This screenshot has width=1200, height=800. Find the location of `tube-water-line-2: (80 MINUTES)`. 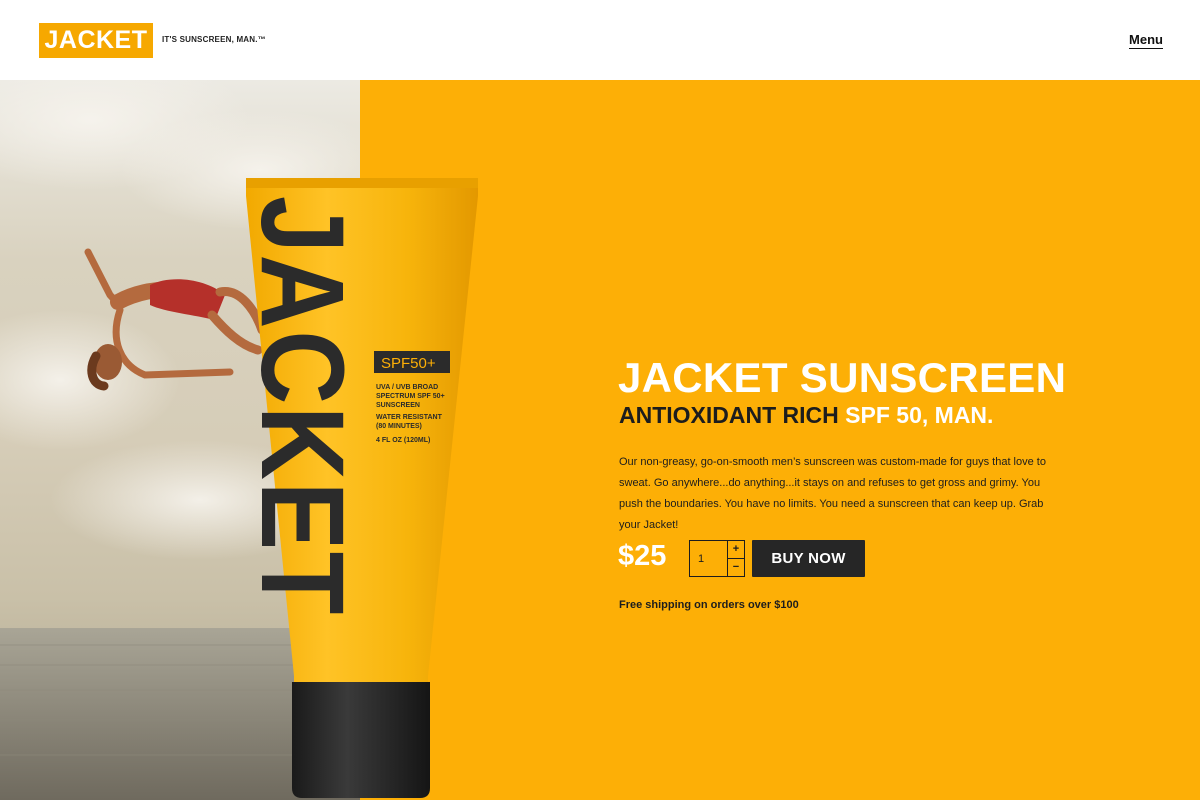

tube-water-line-2: (80 MINUTES) is located at coordinates (399, 426).